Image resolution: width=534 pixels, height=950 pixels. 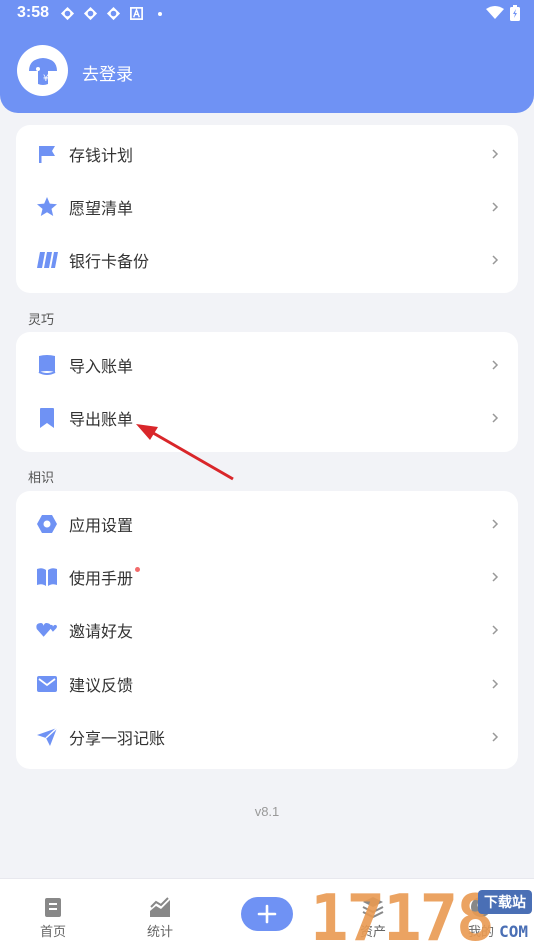 What do you see at coordinates (136, 13) in the screenshot?
I see `a-box-icon` at bounding box center [136, 13].